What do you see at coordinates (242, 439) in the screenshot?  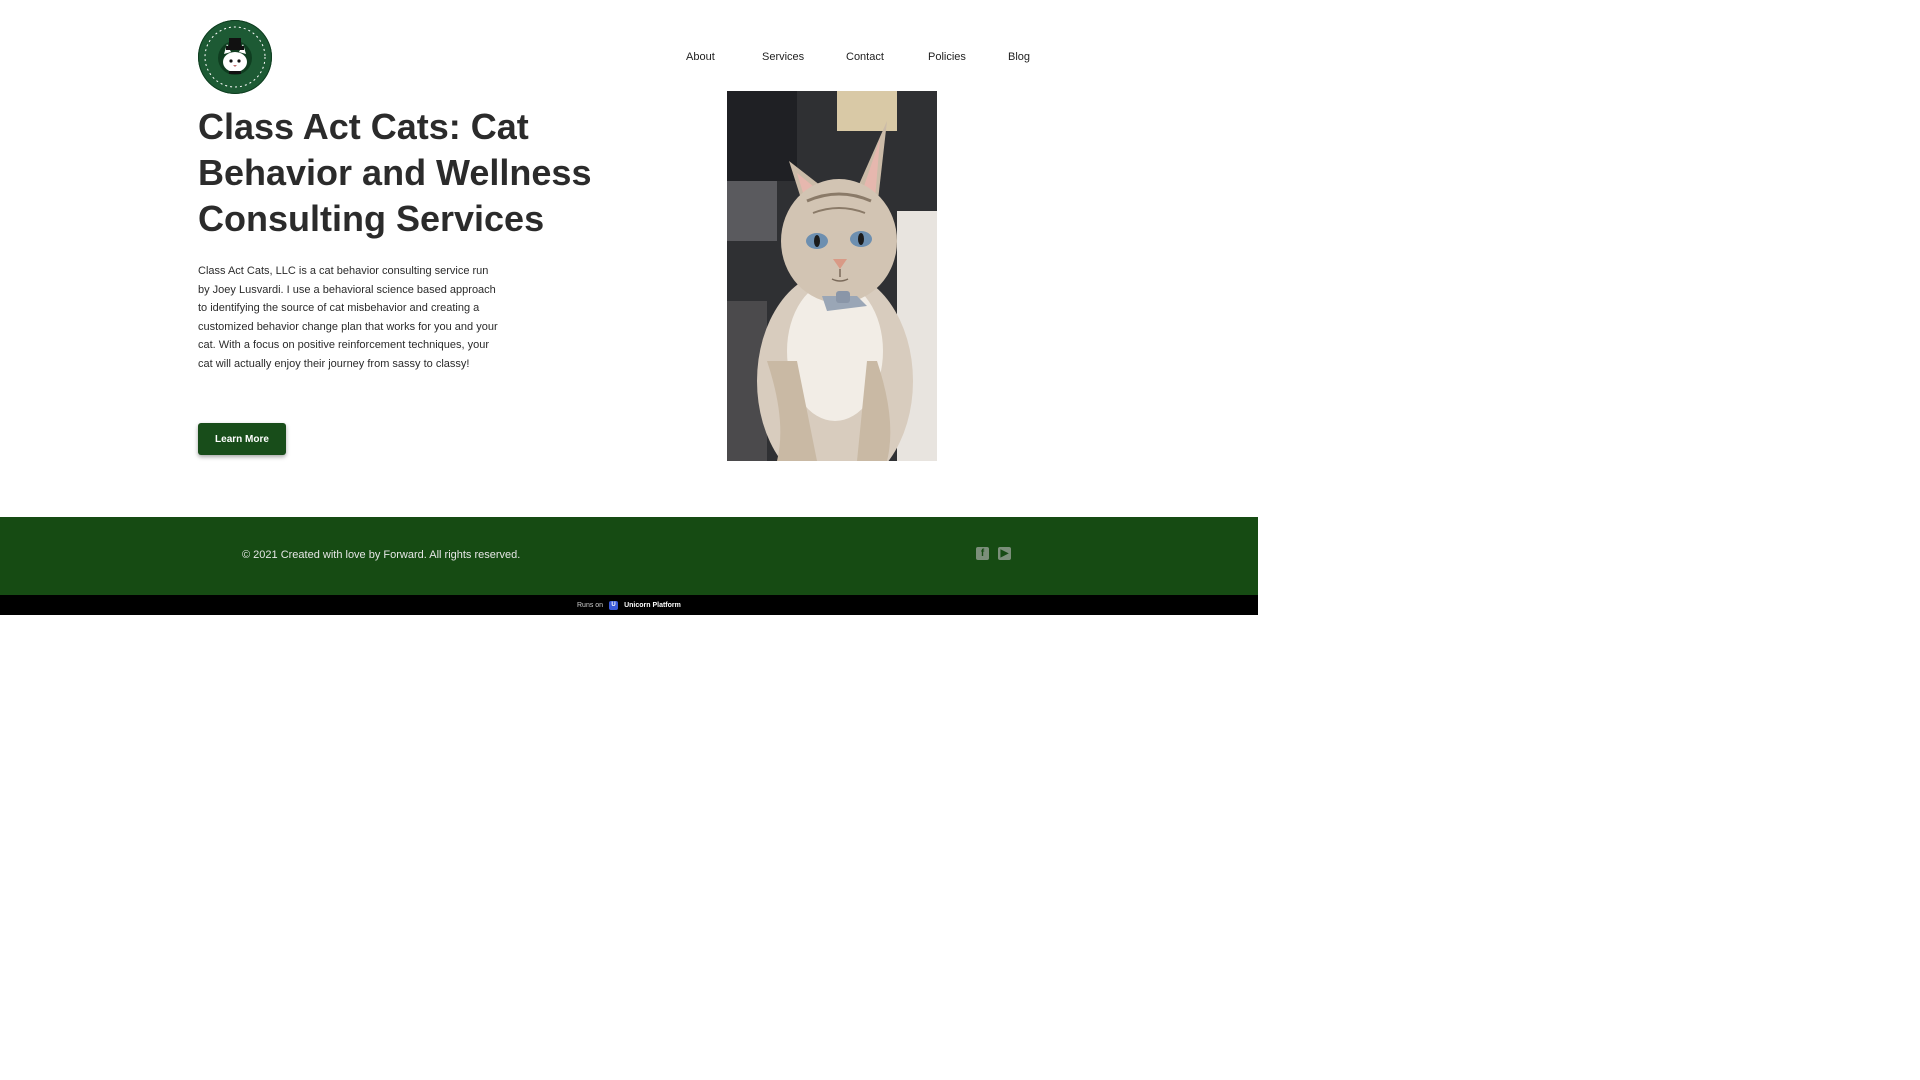 I see `learn-more-button: Learn More` at bounding box center [242, 439].